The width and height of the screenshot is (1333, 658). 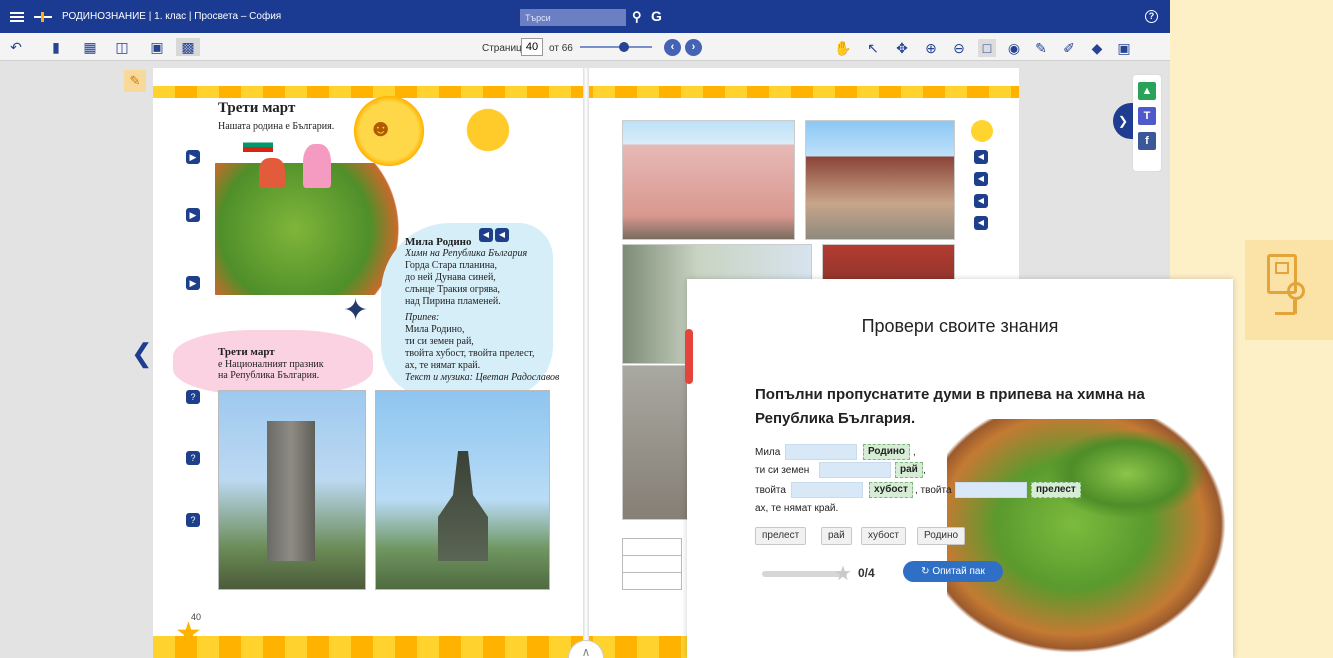 I want to click on thumbnail-view-icon: ▩, so click(x=188, y=47).